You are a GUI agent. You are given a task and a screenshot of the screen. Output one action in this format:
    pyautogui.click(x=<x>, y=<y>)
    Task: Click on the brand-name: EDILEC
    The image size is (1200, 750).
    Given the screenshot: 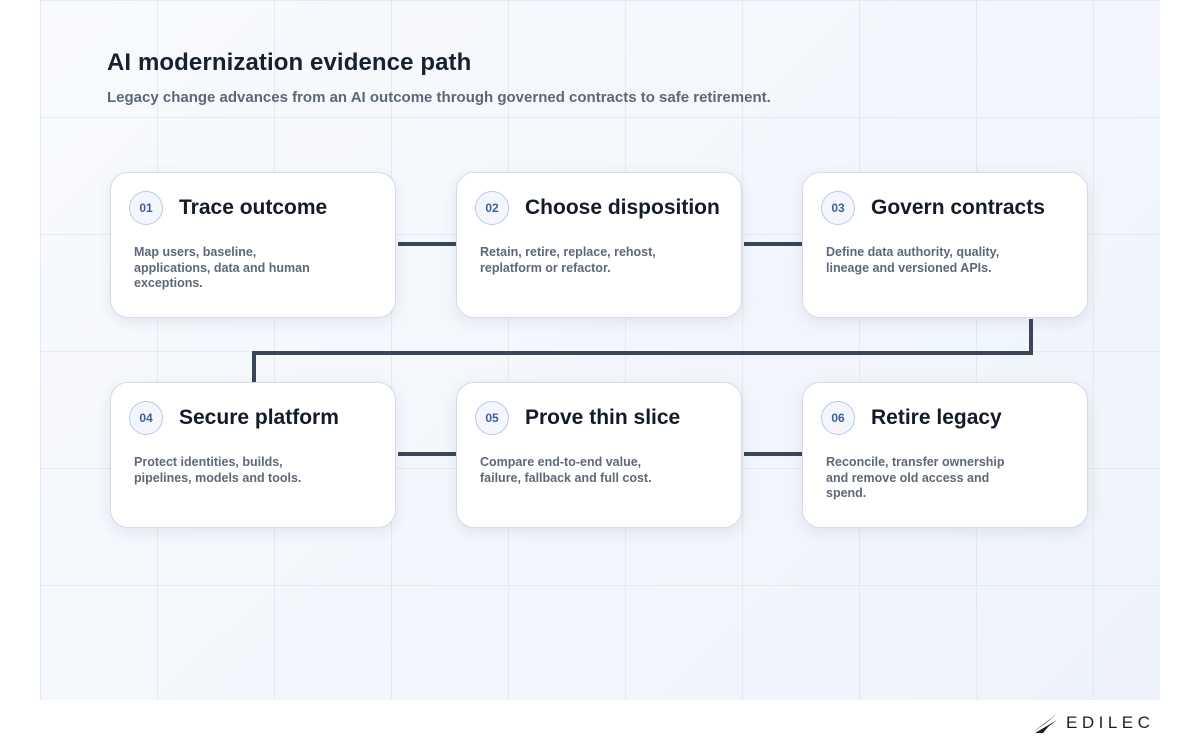 What is the action you would take?
    pyautogui.click(x=1110, y=722)
    